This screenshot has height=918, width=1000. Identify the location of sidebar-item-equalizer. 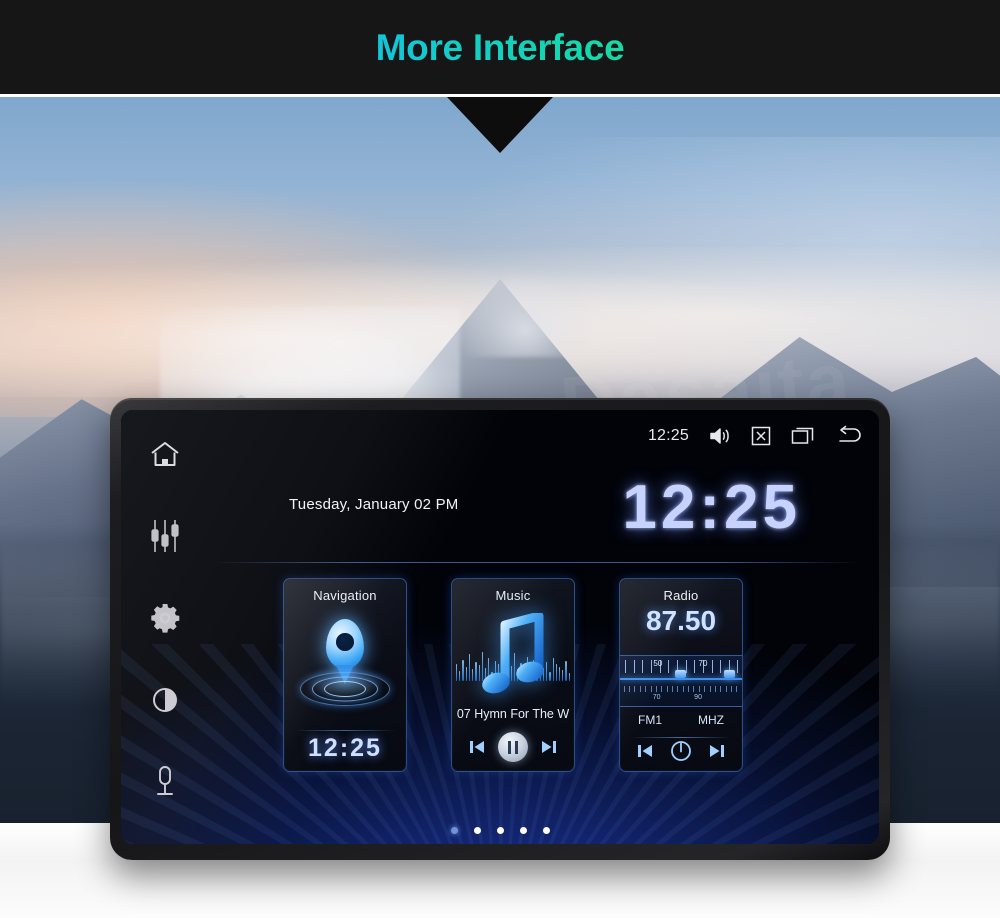
(165, 536).